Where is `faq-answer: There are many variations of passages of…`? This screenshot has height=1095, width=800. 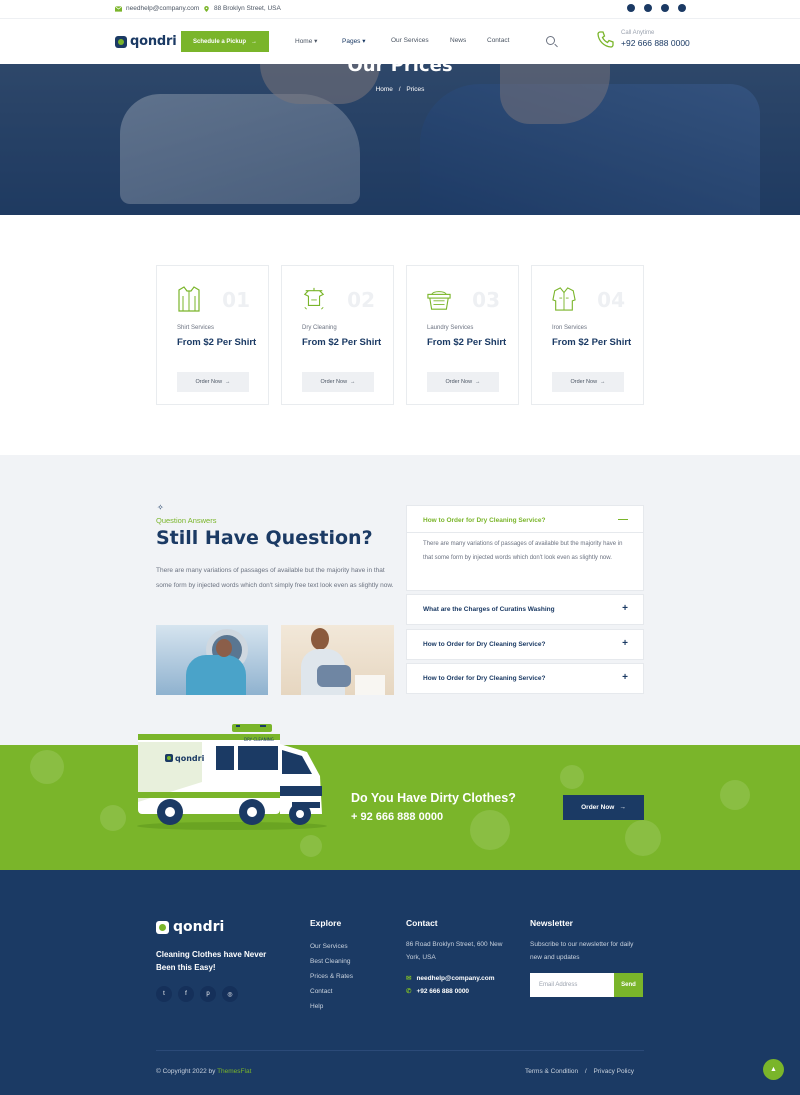
faq-answer: There are many variations of passages of… is located at coordinates (523, 551).